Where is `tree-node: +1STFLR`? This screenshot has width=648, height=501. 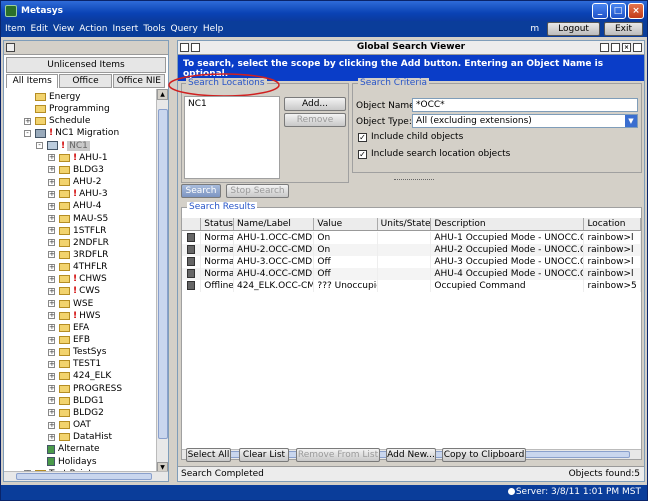 tree-node: +1STFLR is located at coordinates (77, 231).